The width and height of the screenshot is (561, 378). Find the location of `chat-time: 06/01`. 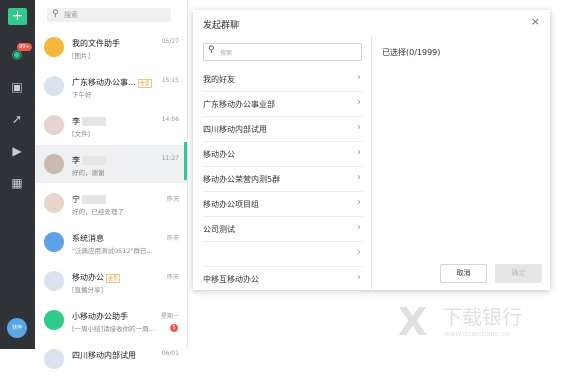

chat-time: 06/01 is located at coordinates (170, 353).